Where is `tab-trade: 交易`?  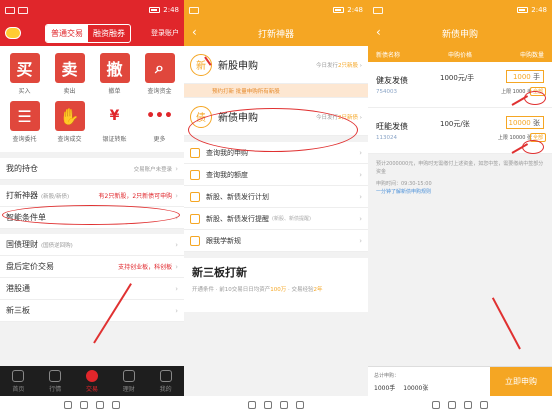 tab-trade: 交易 is located at coordinates (92, 381).